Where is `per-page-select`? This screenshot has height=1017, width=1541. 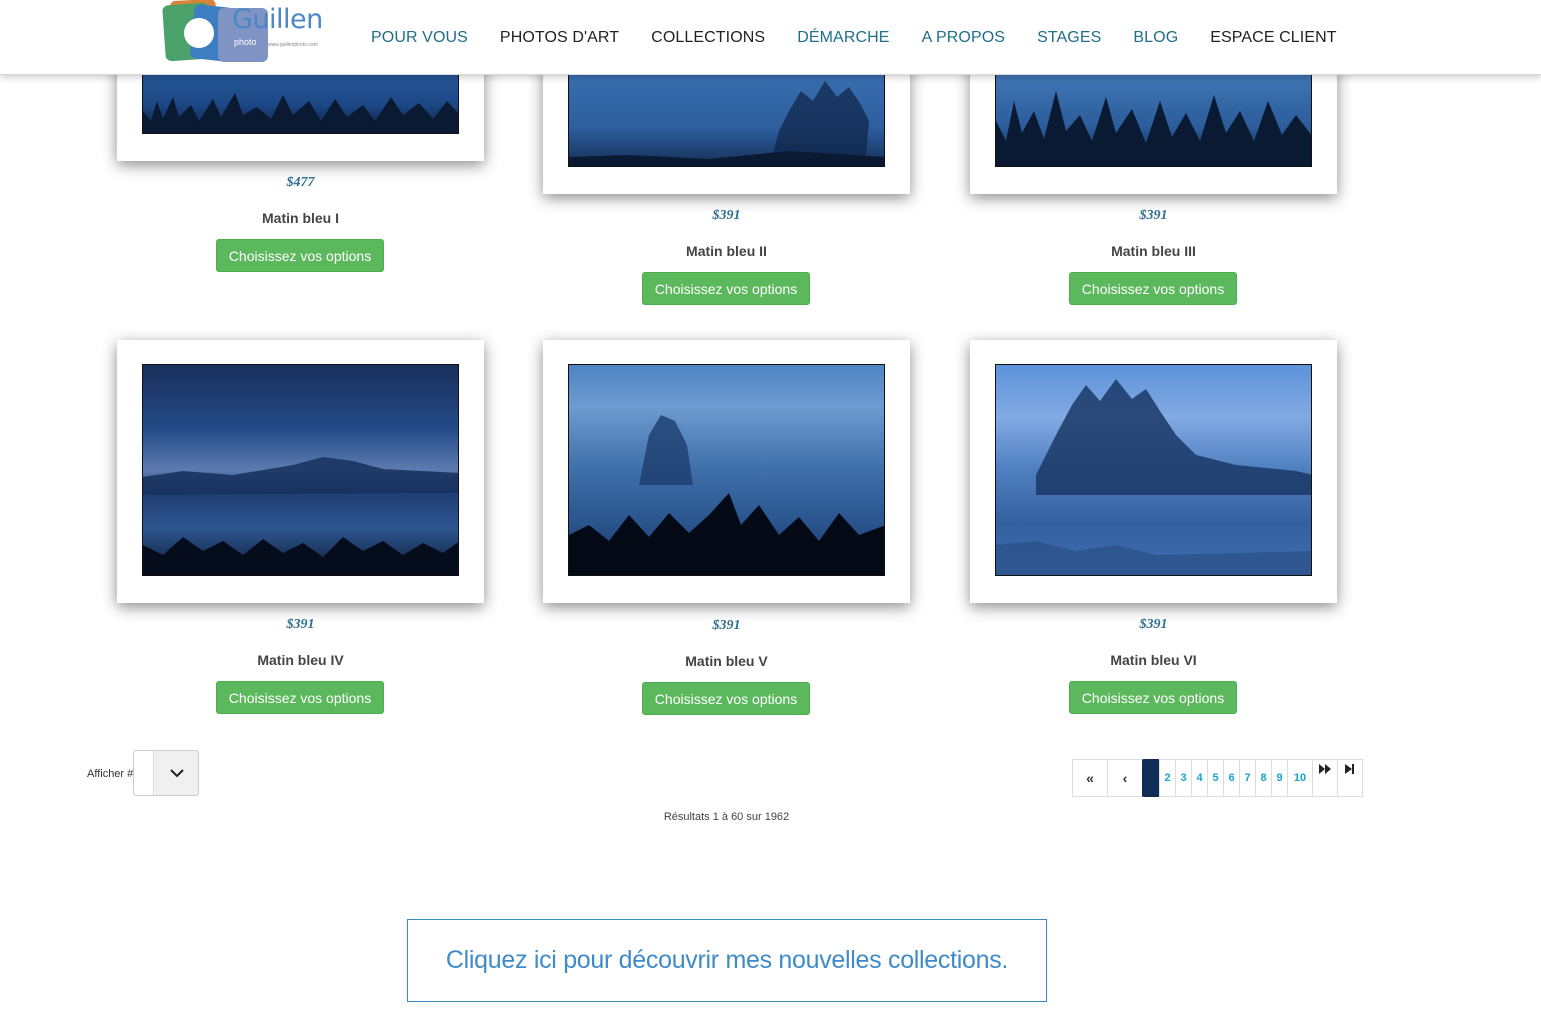
per-page-select is located at coordinates (166, 773).